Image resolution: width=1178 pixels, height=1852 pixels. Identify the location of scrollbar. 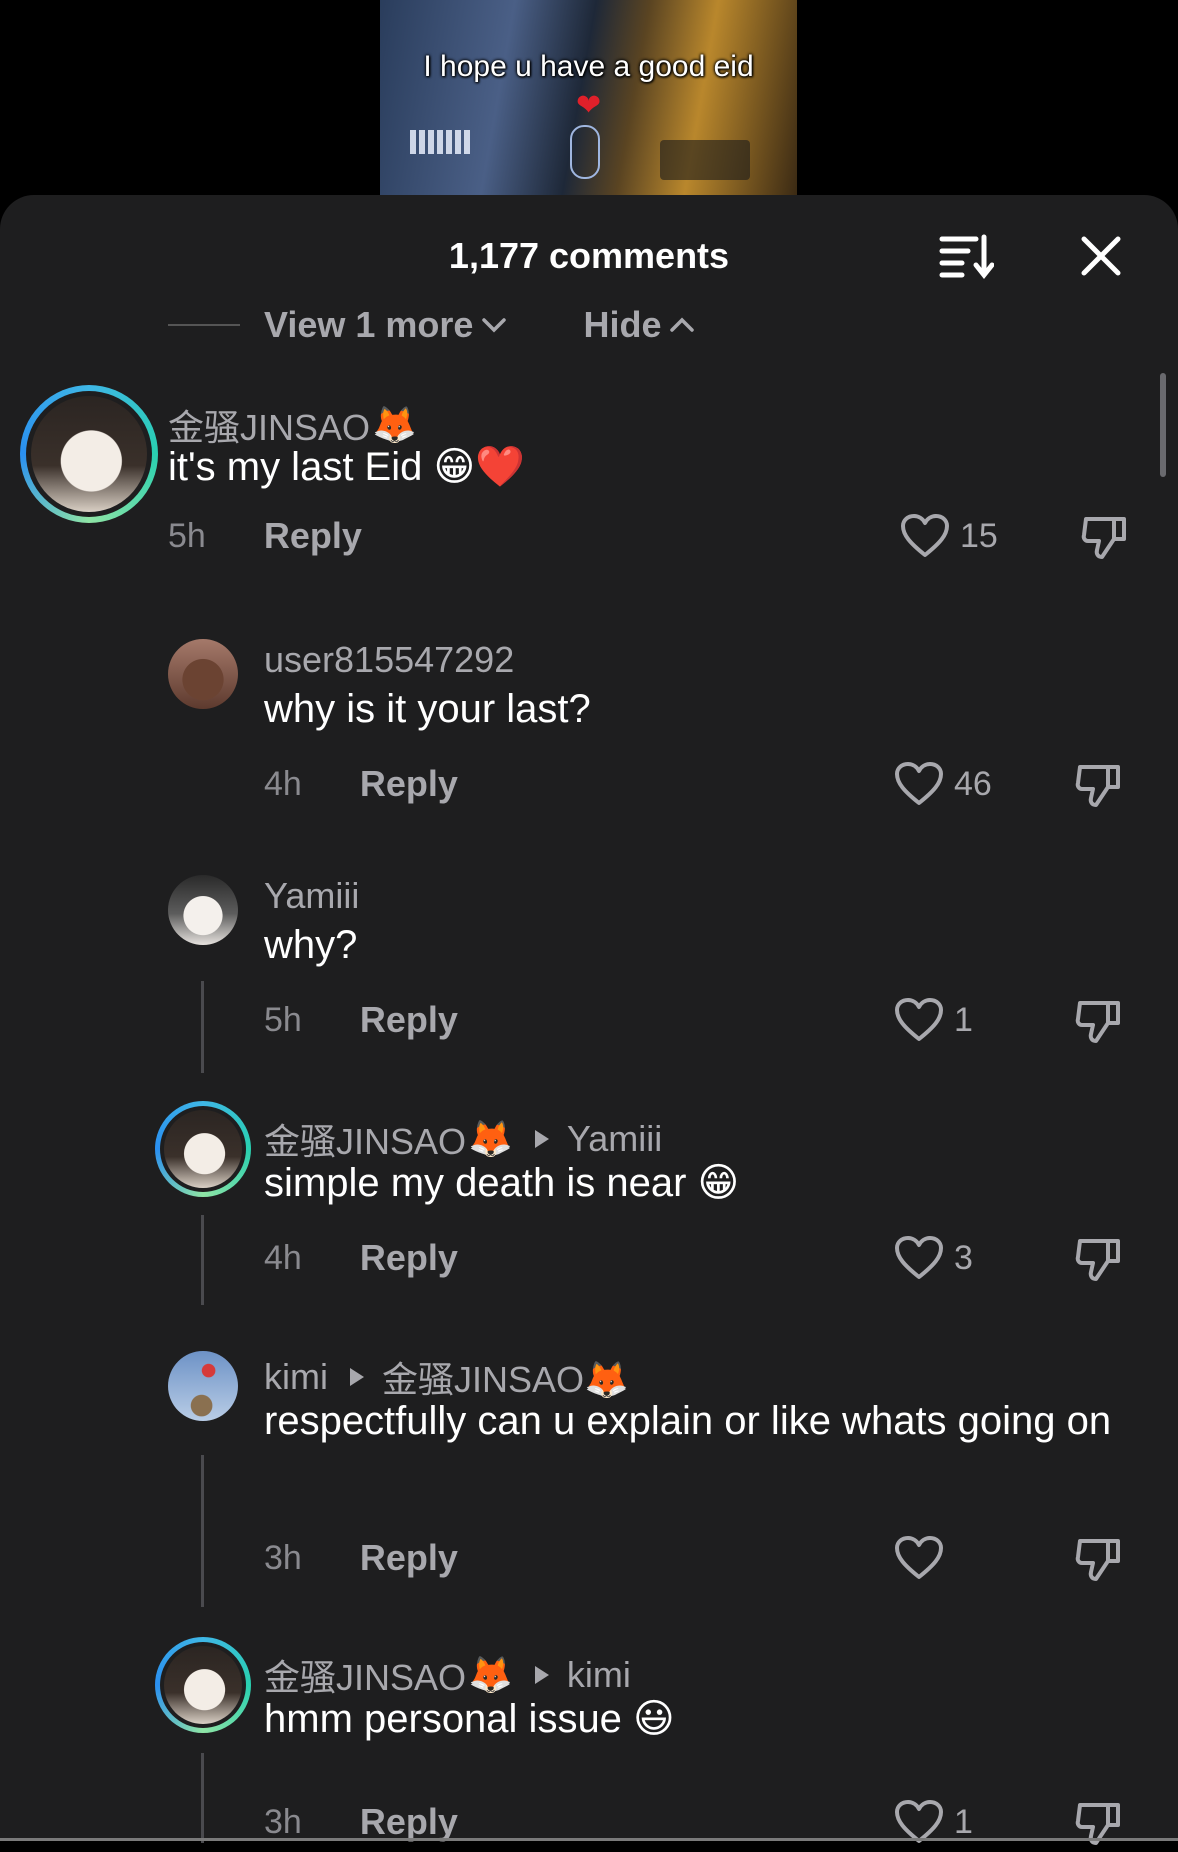
(1163, 425).